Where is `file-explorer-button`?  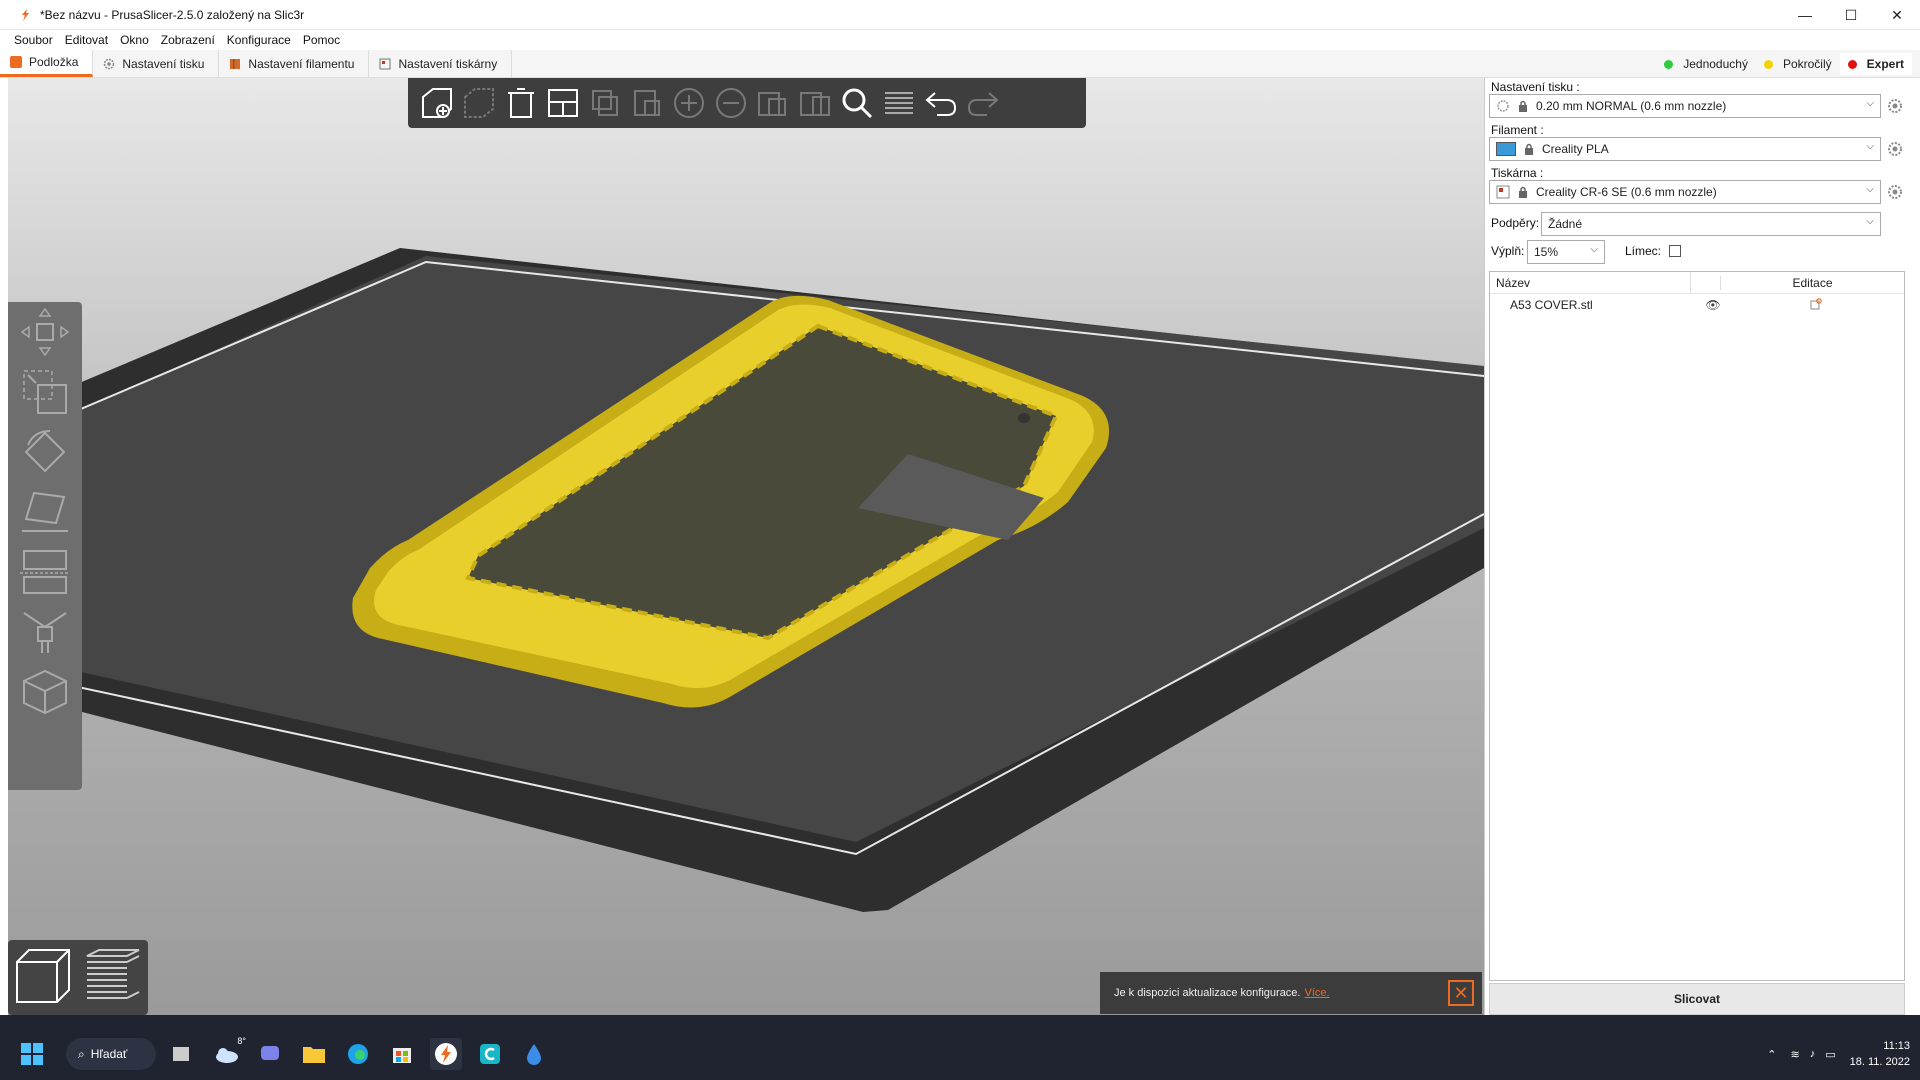
file-explorer-button is located at coordinates (314, 1054).